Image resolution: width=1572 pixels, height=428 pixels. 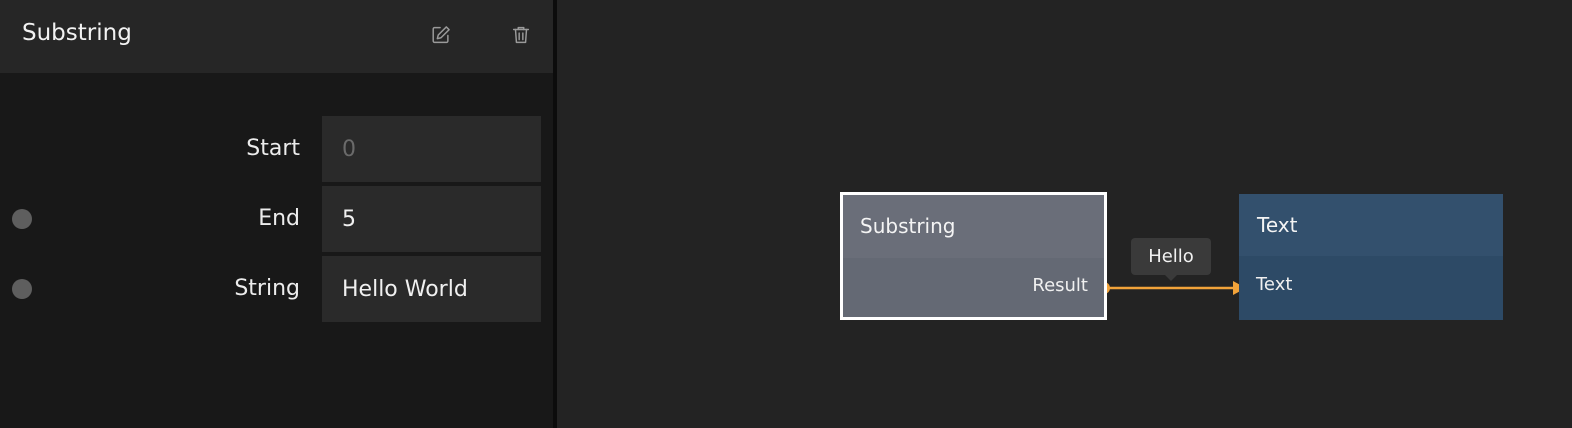 What do you see at coordinates (431, 289) in the screenshot?
I see `string-input` at bounding box center [431, 289].